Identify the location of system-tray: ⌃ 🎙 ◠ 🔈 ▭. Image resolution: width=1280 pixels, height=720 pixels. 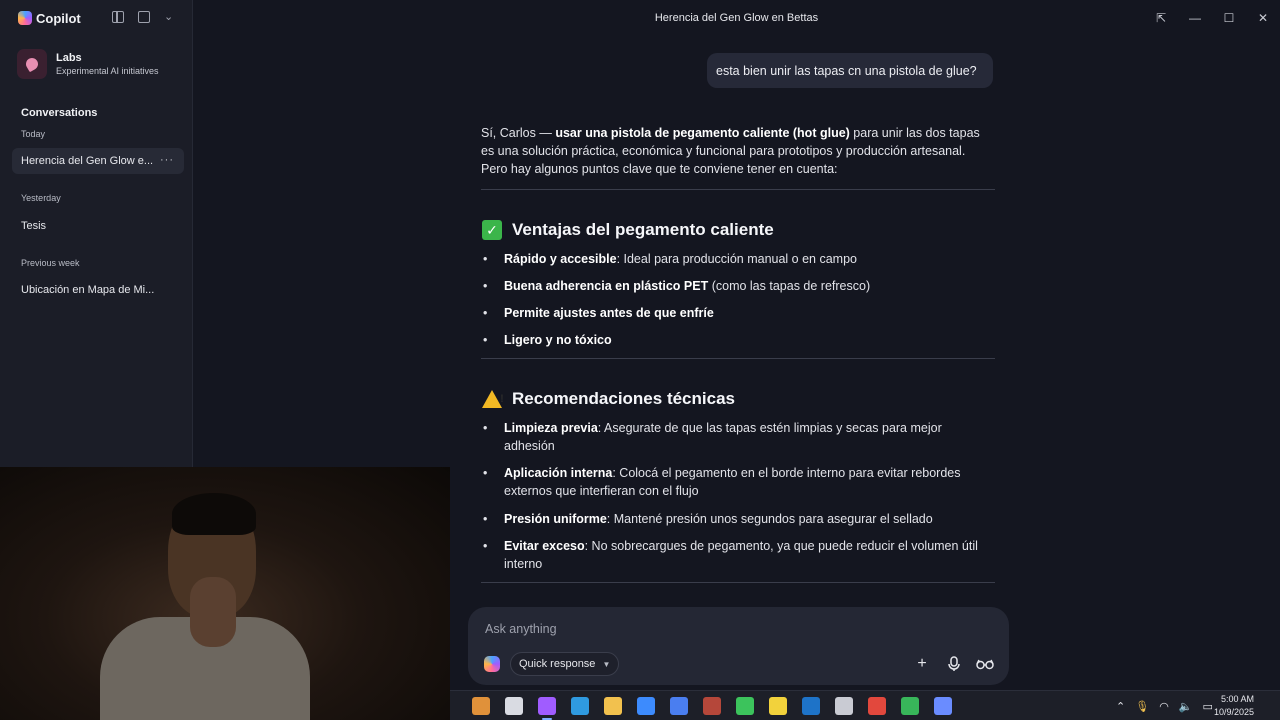
(1164, 705).